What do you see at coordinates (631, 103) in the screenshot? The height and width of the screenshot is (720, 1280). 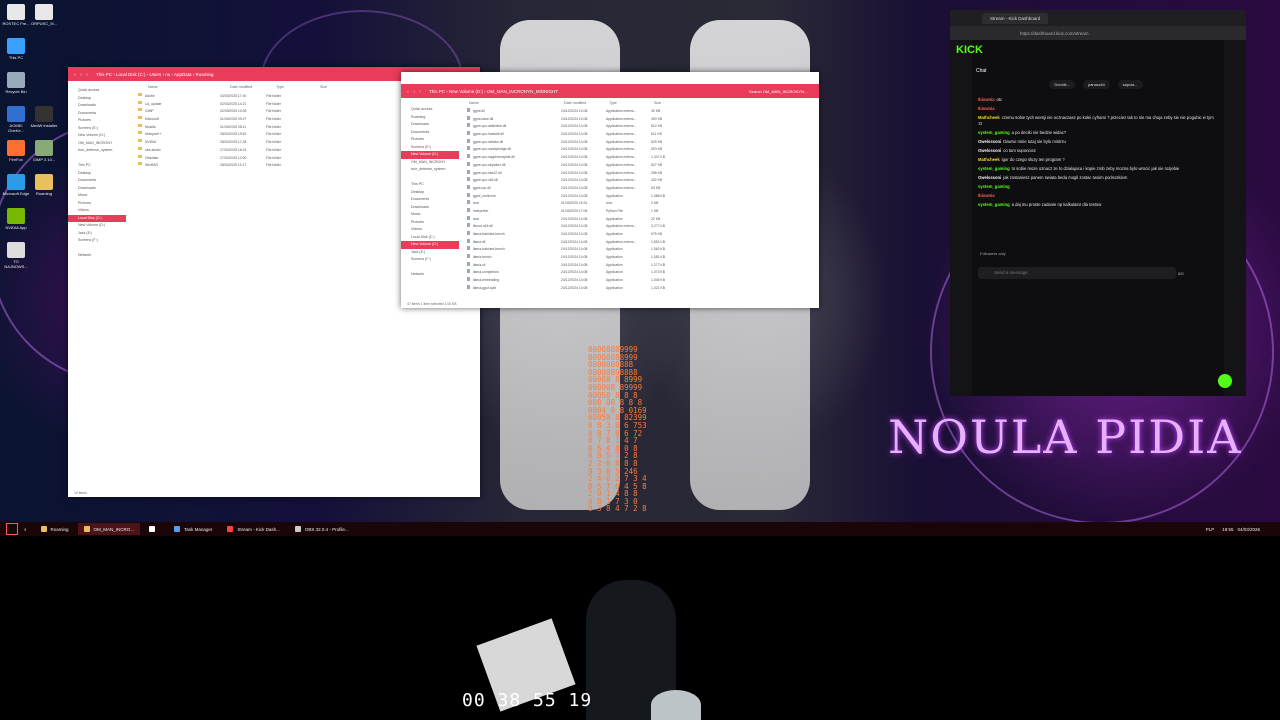 I see `col-type: Type` at bounding box center [631, 103].